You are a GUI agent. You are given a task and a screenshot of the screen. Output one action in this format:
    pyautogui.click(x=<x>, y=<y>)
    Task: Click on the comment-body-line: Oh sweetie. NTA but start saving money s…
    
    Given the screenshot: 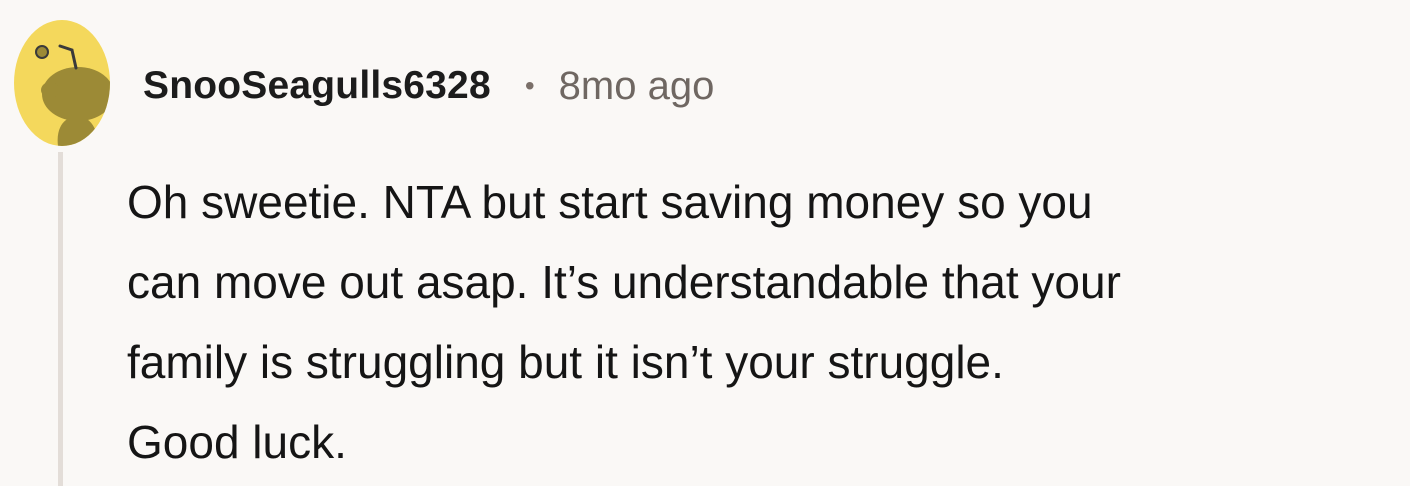 What is the action you would take?
    pyautogui.click(x=610, y=202)
    